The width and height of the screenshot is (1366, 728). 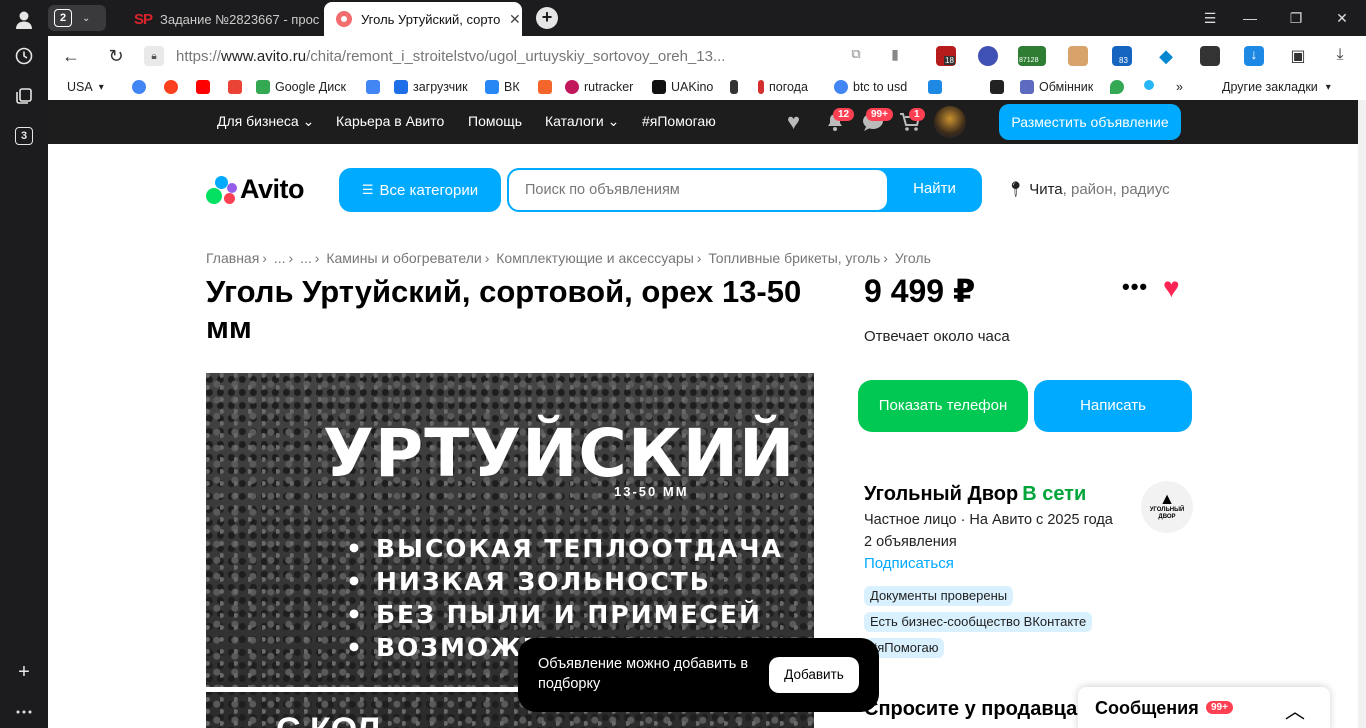 What do you see at coordinates (1167, 513) in the screenshot?
I see `seller-logo-text: УГОЛЬНЫЙ ДВОР` at bounding box center [1167, 513].